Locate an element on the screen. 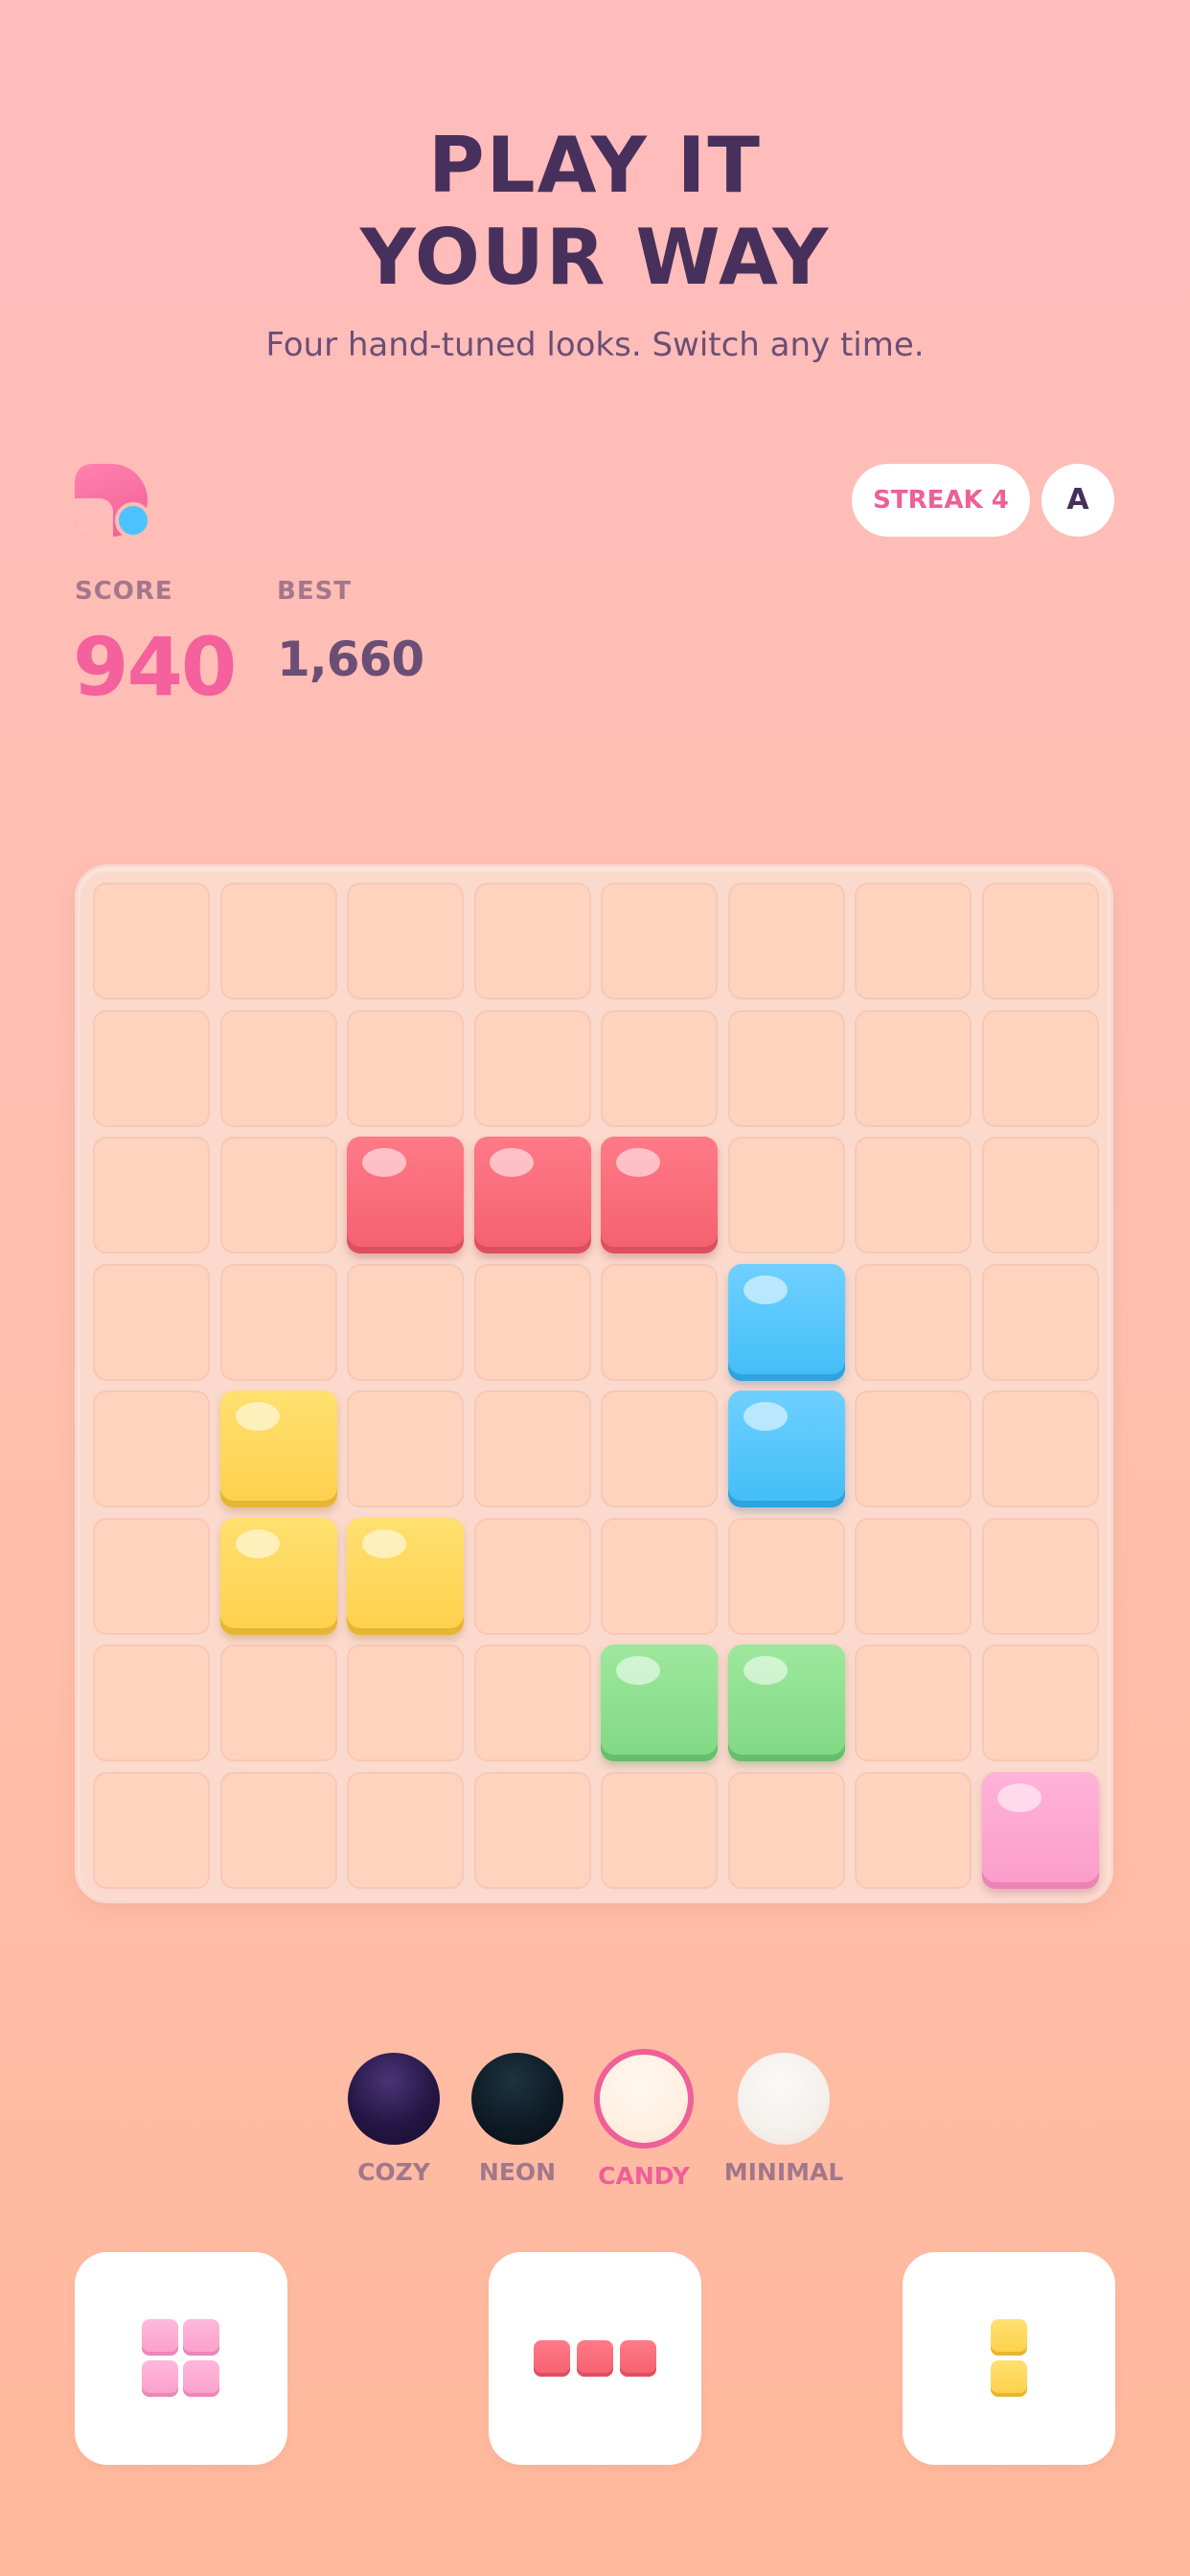 This screenshot has width=1190, height=2576. hero-title-line-1: PLAY IT is located at coordinates (595, 165).